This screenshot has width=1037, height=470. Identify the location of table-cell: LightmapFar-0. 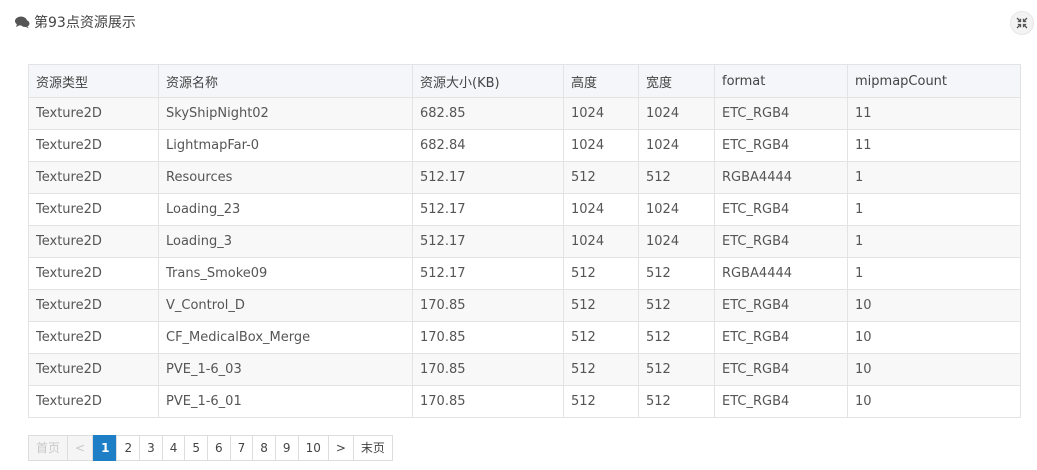
(285, 145).